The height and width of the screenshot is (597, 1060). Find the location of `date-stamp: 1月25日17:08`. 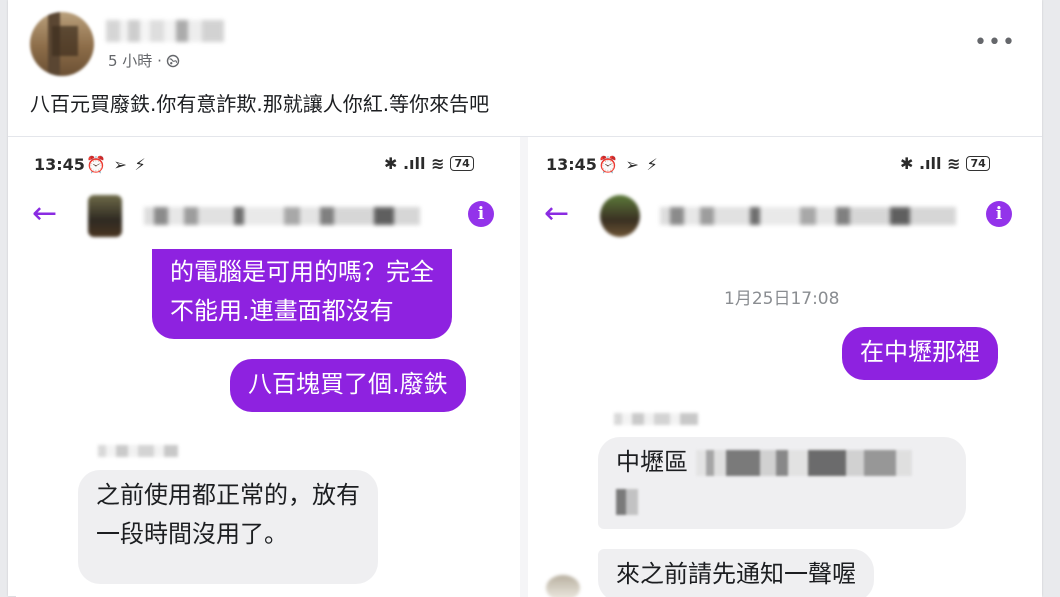

date-stamp: 1月25日17:08 is located at coordinates (782, 299).